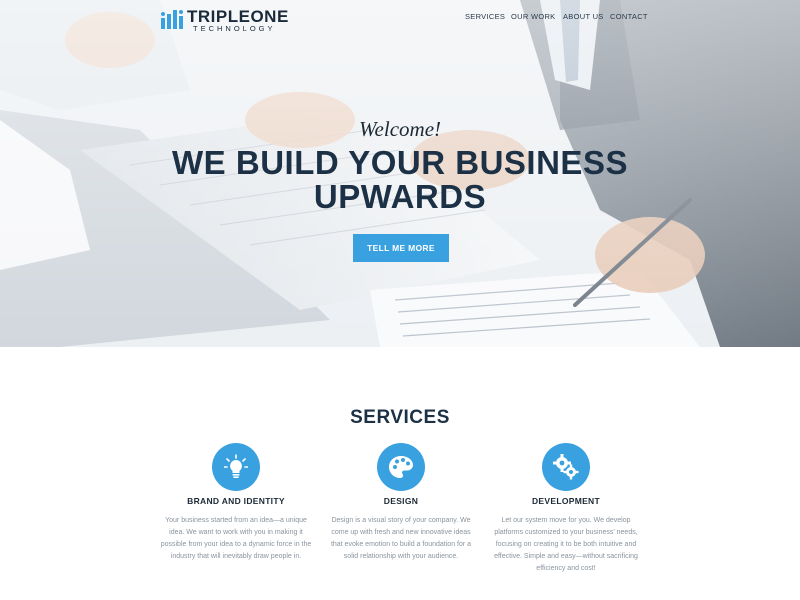 The width and height of the screenshot is (800, 600). Describe the element at coordinates (583, 16) in the screenshot. I see `nav-item-about-us: ABOUT US` at that location.